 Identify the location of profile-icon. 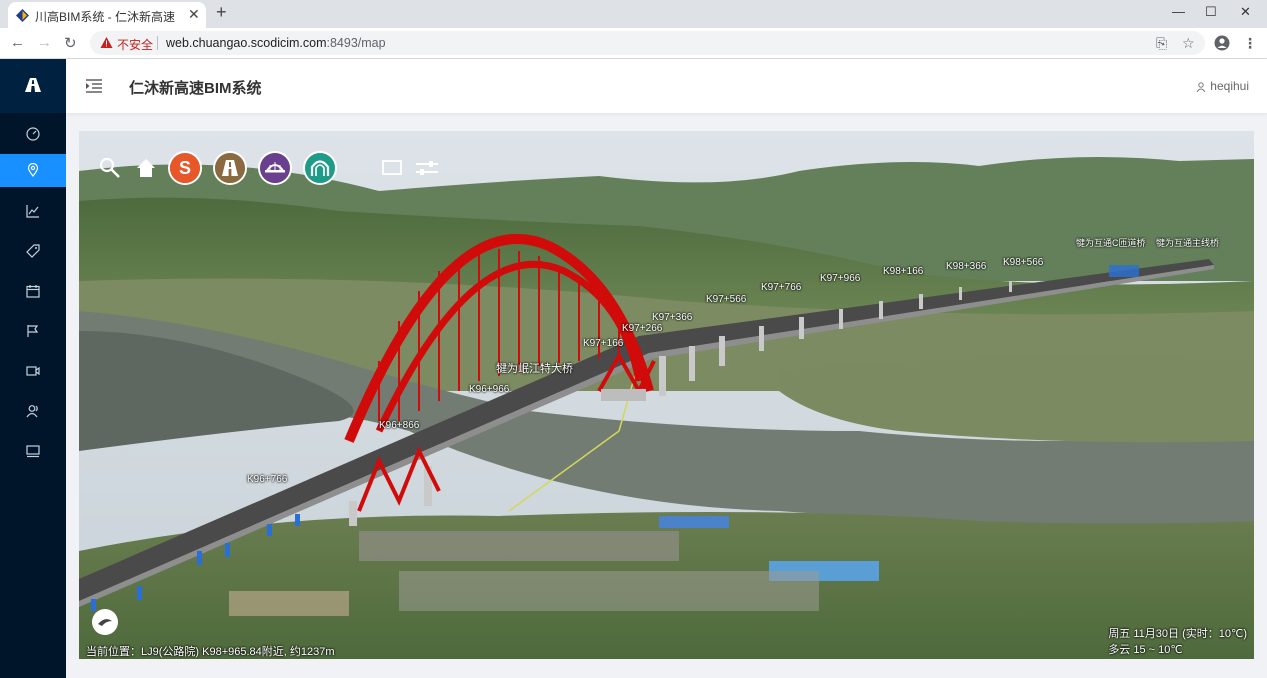
(1222, 43).